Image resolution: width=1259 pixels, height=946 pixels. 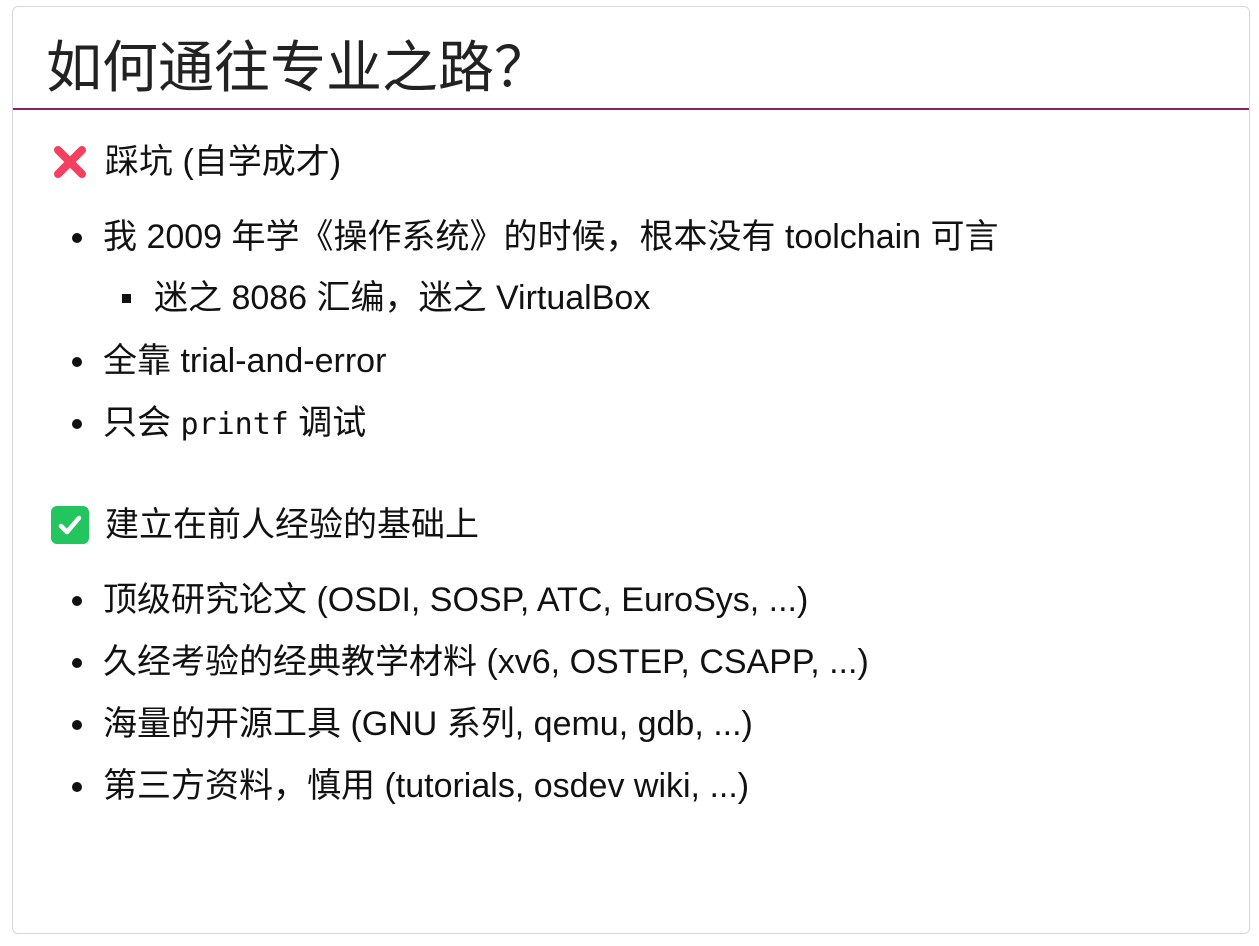 I want to click on section-heading-foundations: 建立在前人经验的基础上, so click(x=265, y=525).